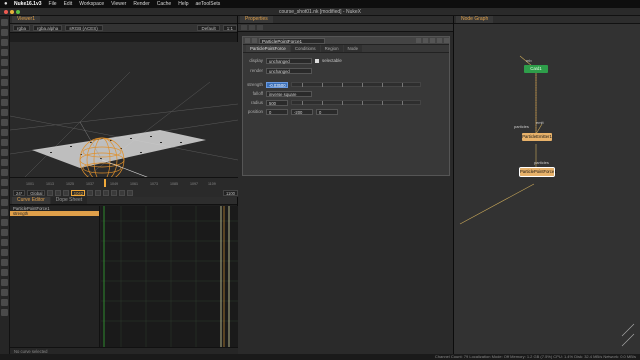  I want to click on tab-dope-sheet: Dope Sheet, so click(69, 200).